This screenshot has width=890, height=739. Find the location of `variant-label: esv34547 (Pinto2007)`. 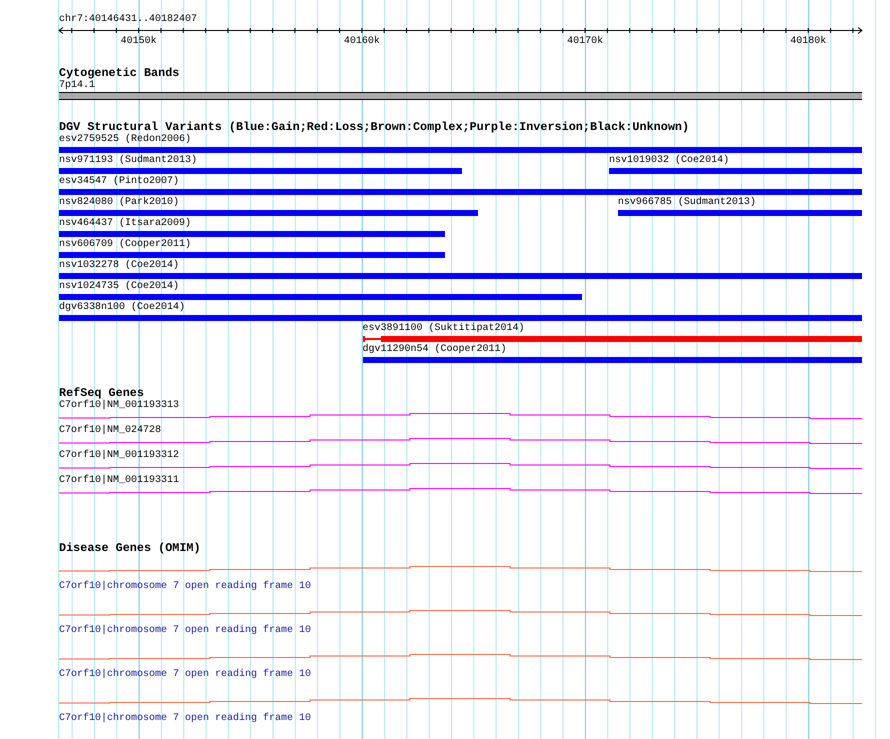

variant-label: esv34547 (Pinto2007) is located at coordinates (119, 182).